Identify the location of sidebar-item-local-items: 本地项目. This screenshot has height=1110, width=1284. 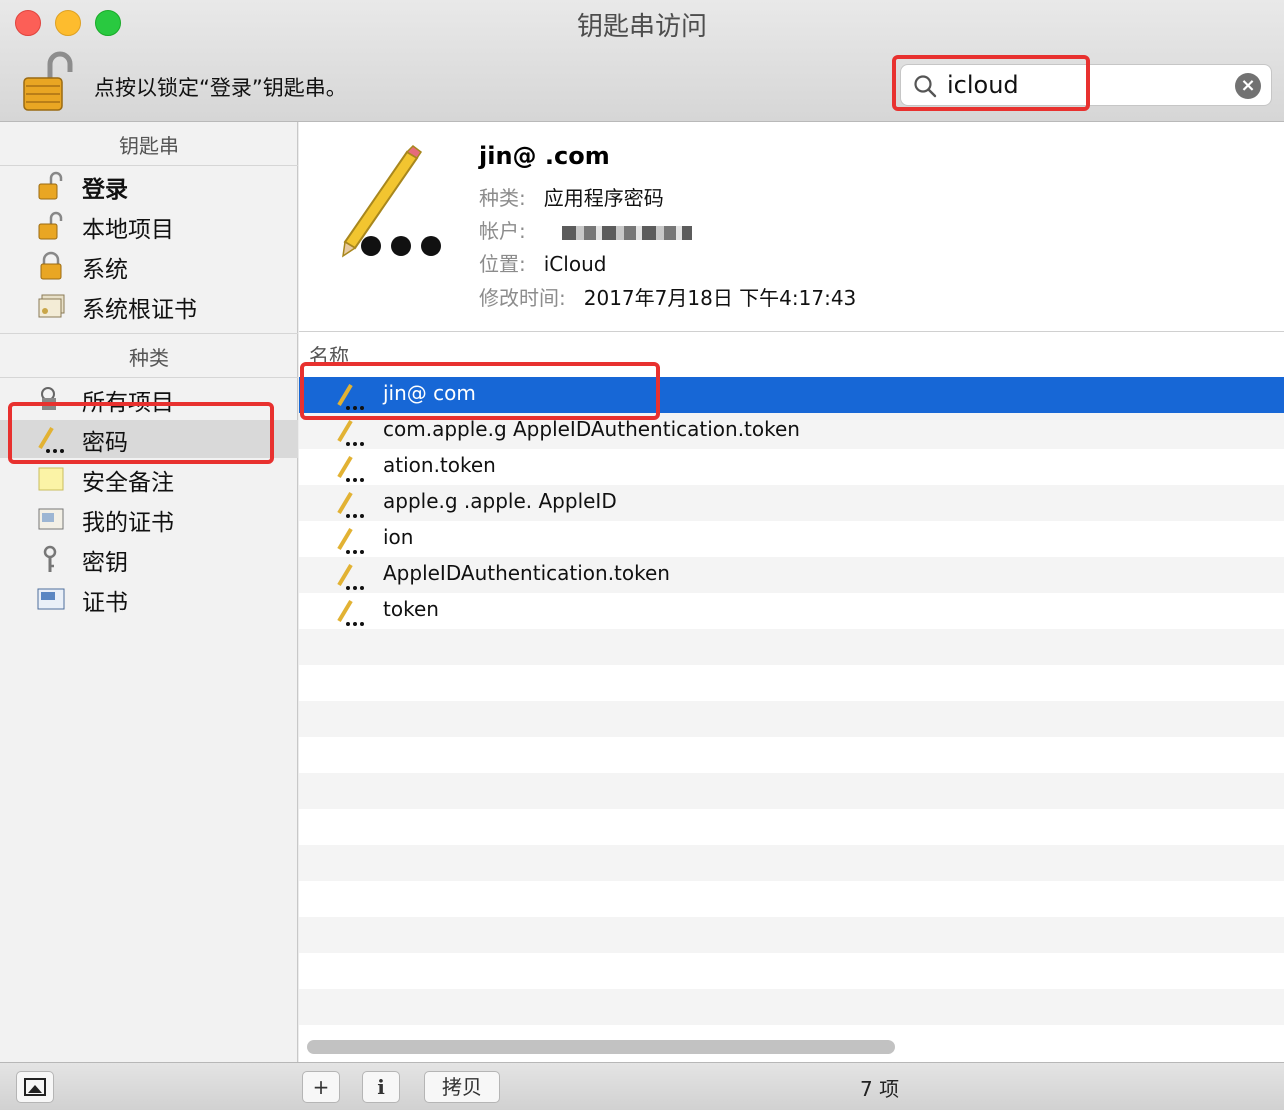
(149, 226).